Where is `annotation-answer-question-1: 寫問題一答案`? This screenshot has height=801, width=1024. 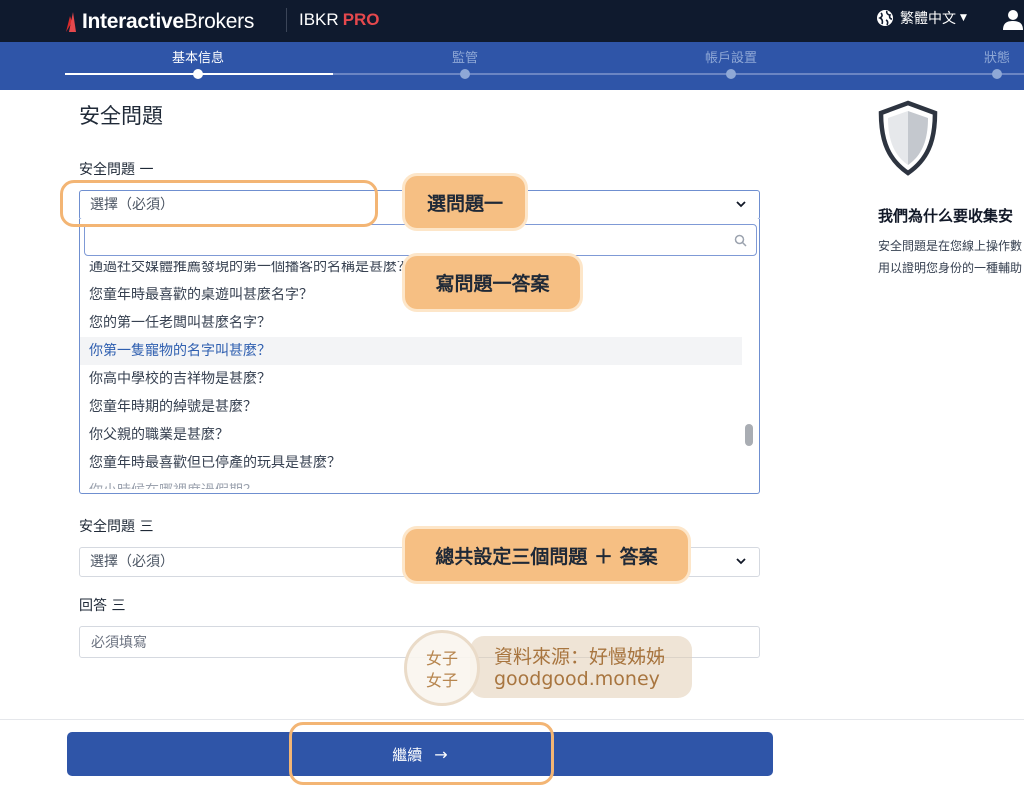 annotation-answer-question-1: 寫問題一答案 is located at coordinates (492, 282).